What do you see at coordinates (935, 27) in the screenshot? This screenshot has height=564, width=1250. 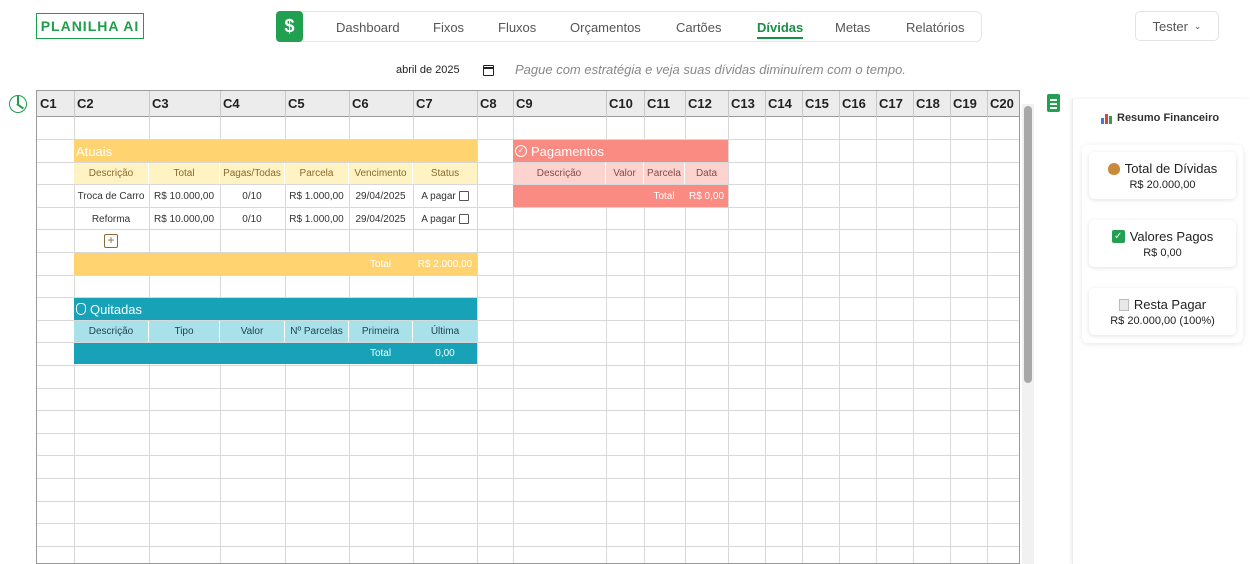 I see `tab-relatorios: Relatórios` at bounding box center [935, 27].